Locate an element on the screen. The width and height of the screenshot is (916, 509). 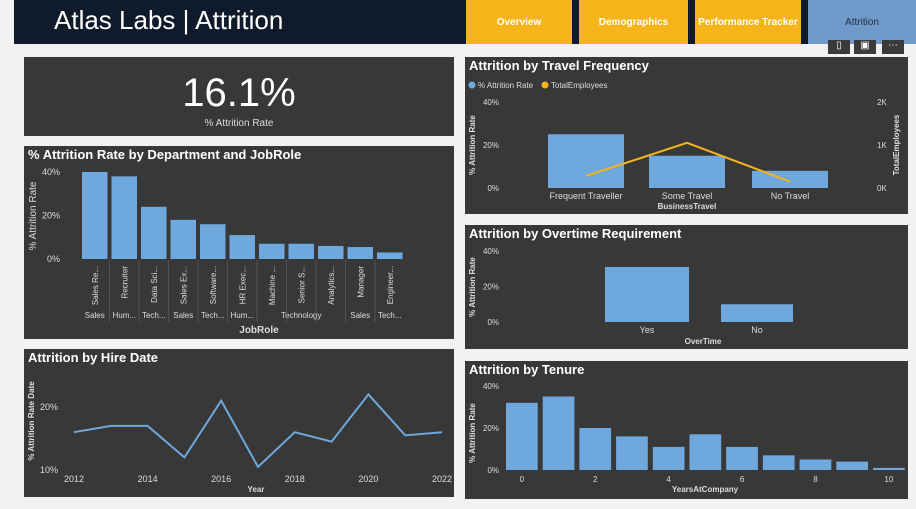
x-tick-label: Yes is located at coordinates (647, 330).